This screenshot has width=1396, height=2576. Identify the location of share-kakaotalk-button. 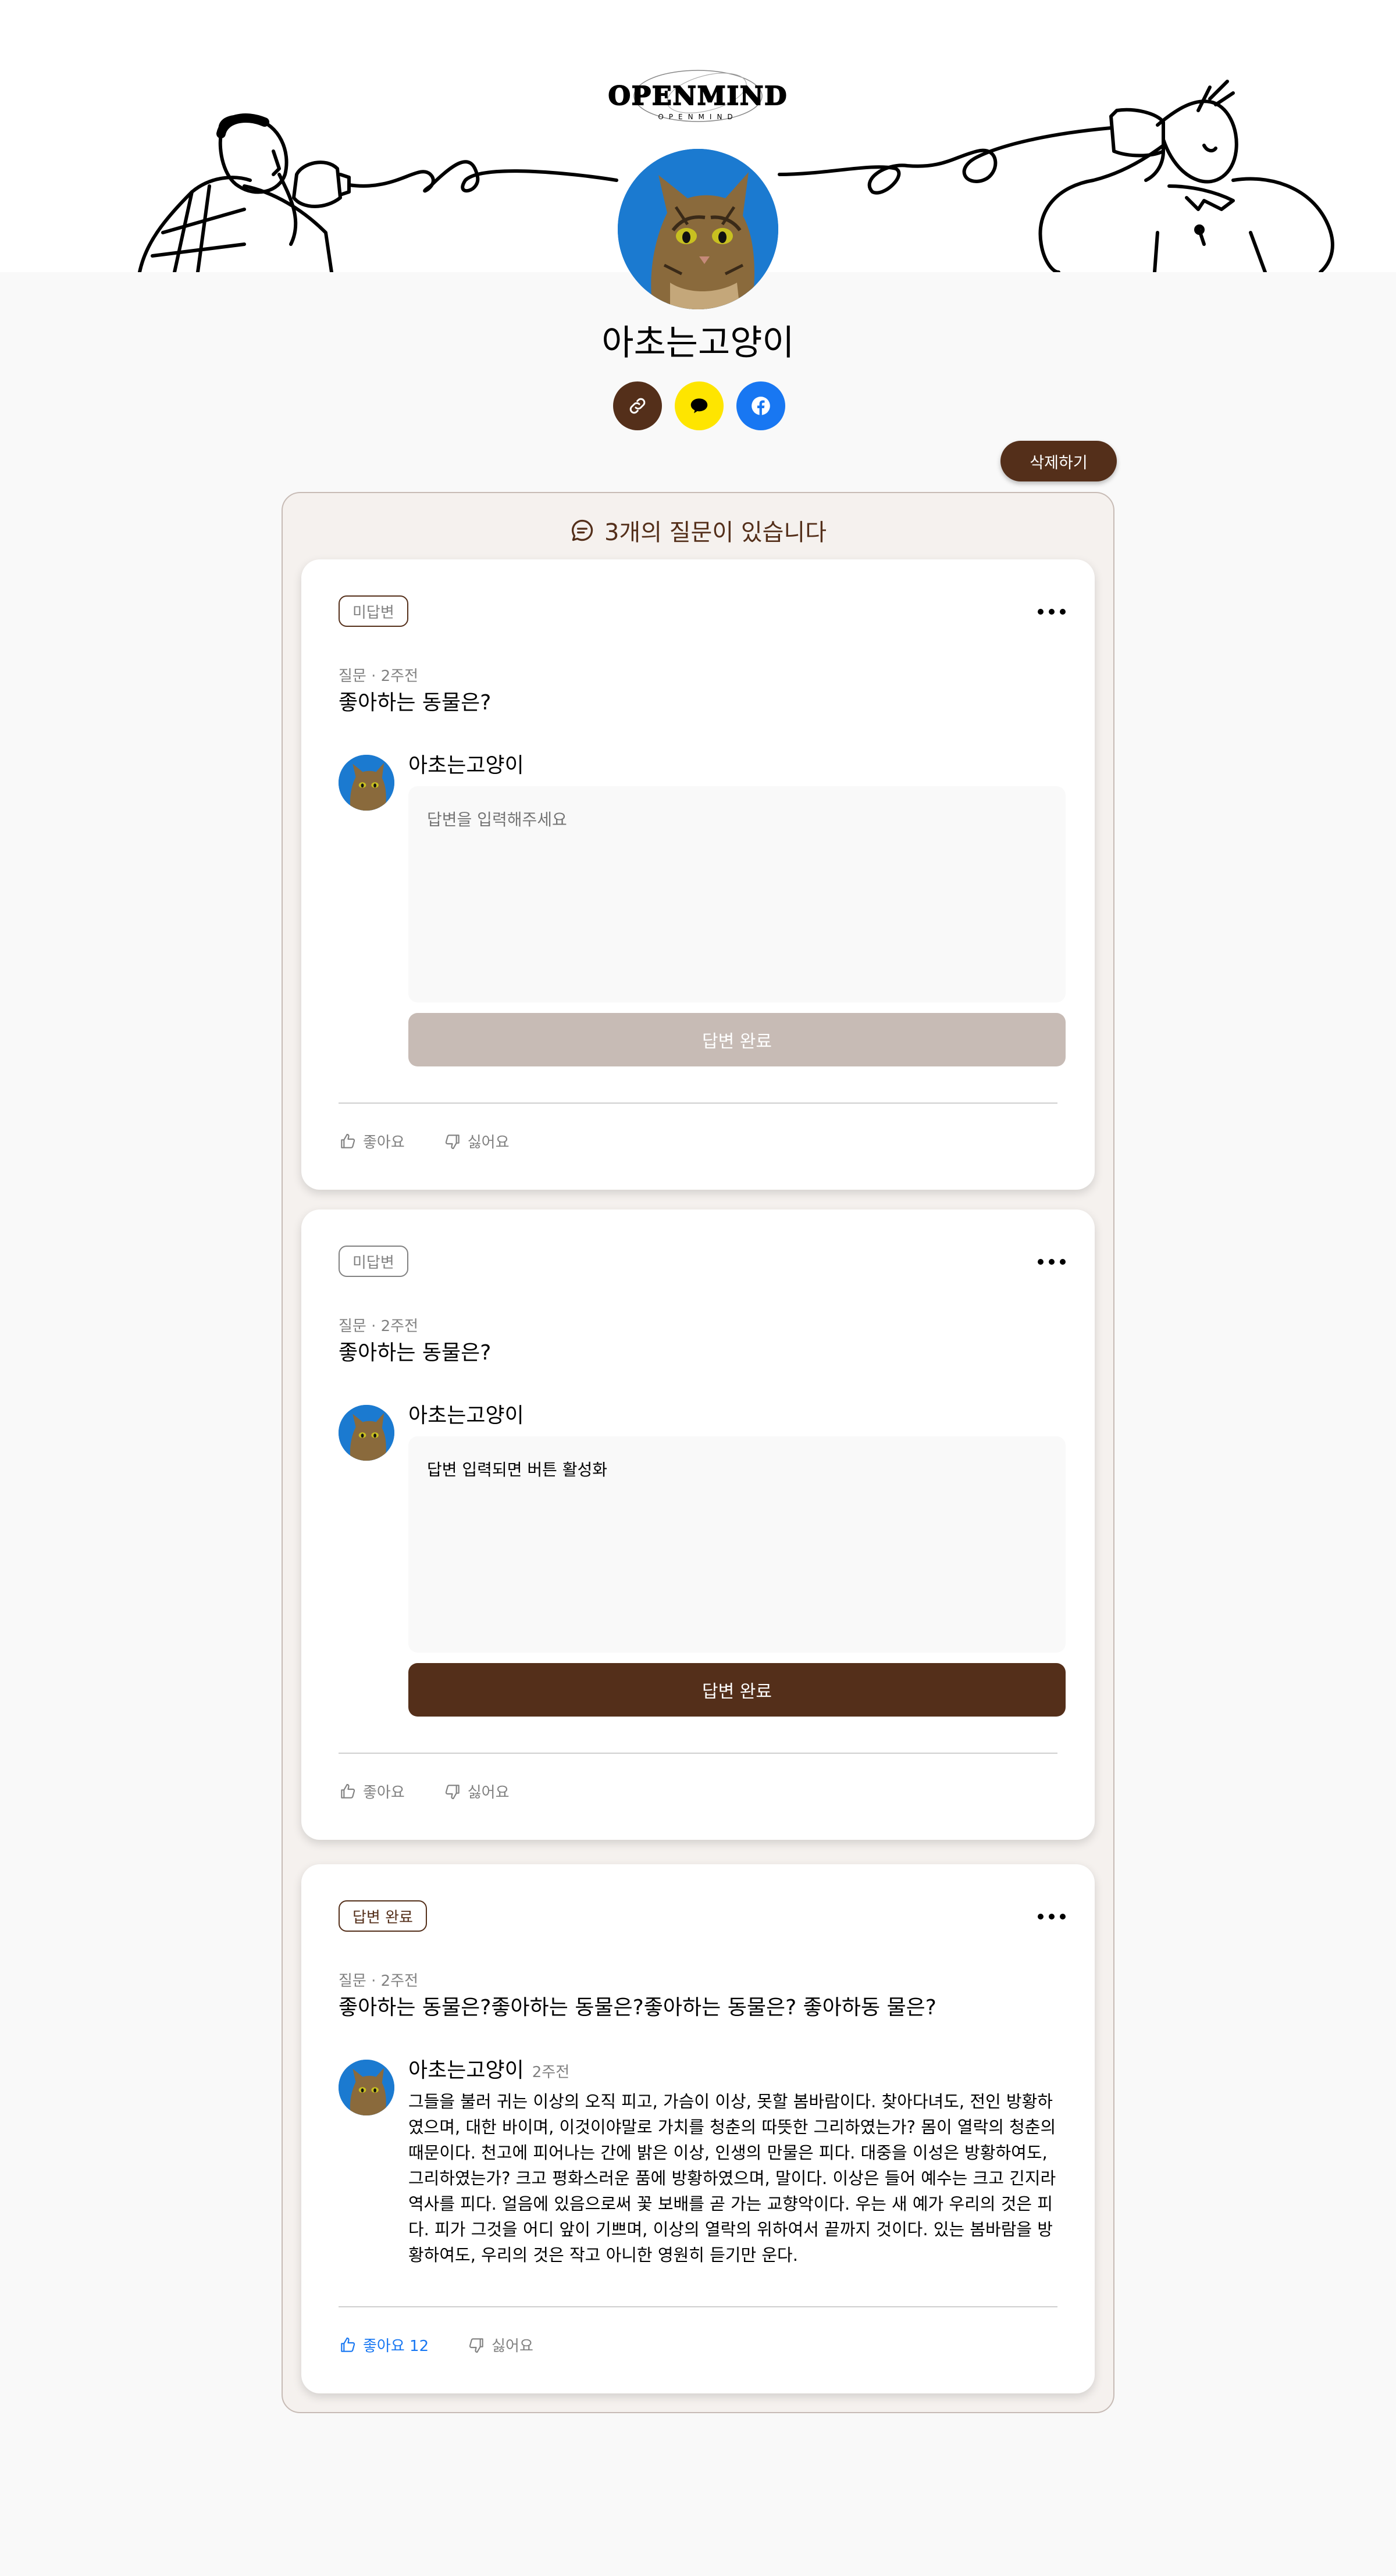
(699, 406).